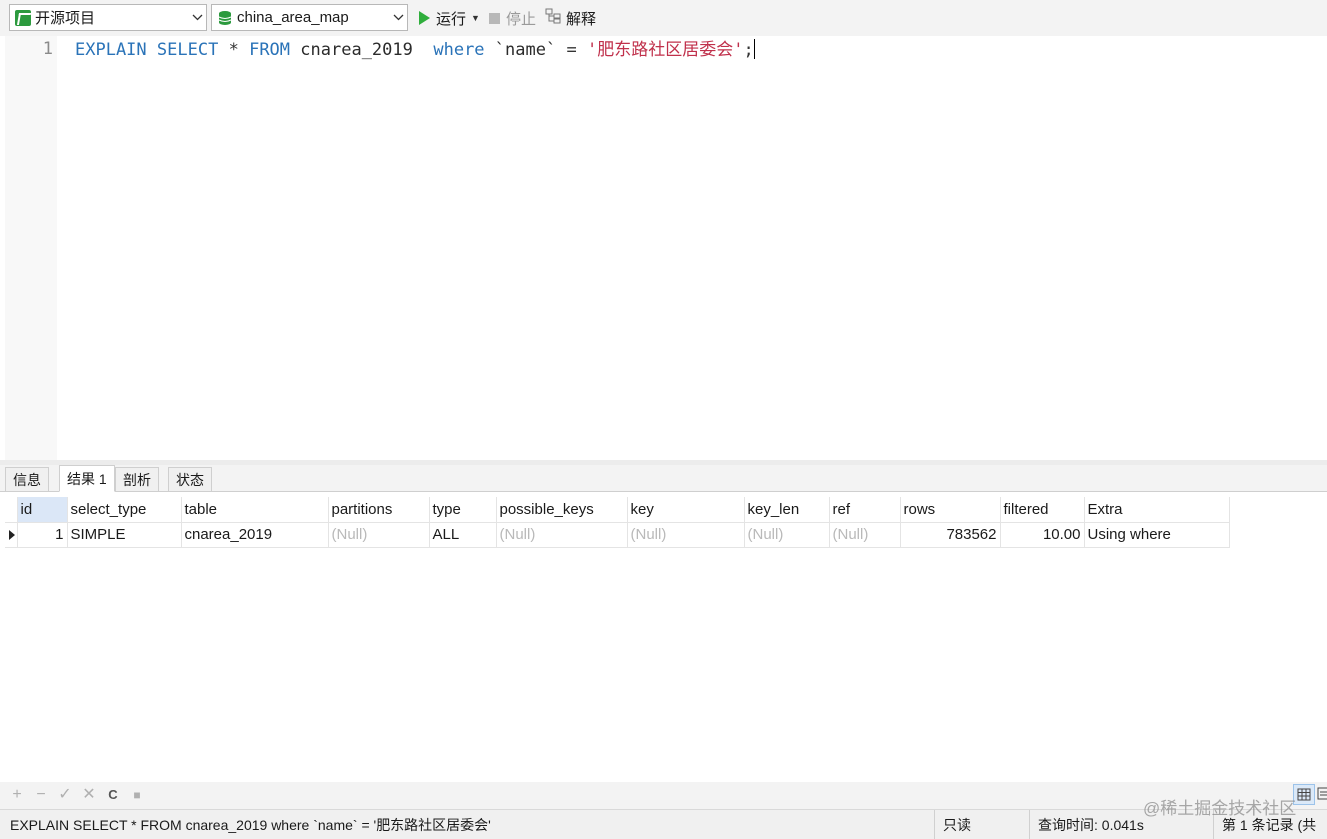 The width and height of the screenshot is (1327, 839). I want to click on result-tabbar: 信息 结果 1 剖析 状态, so click(663, 478).